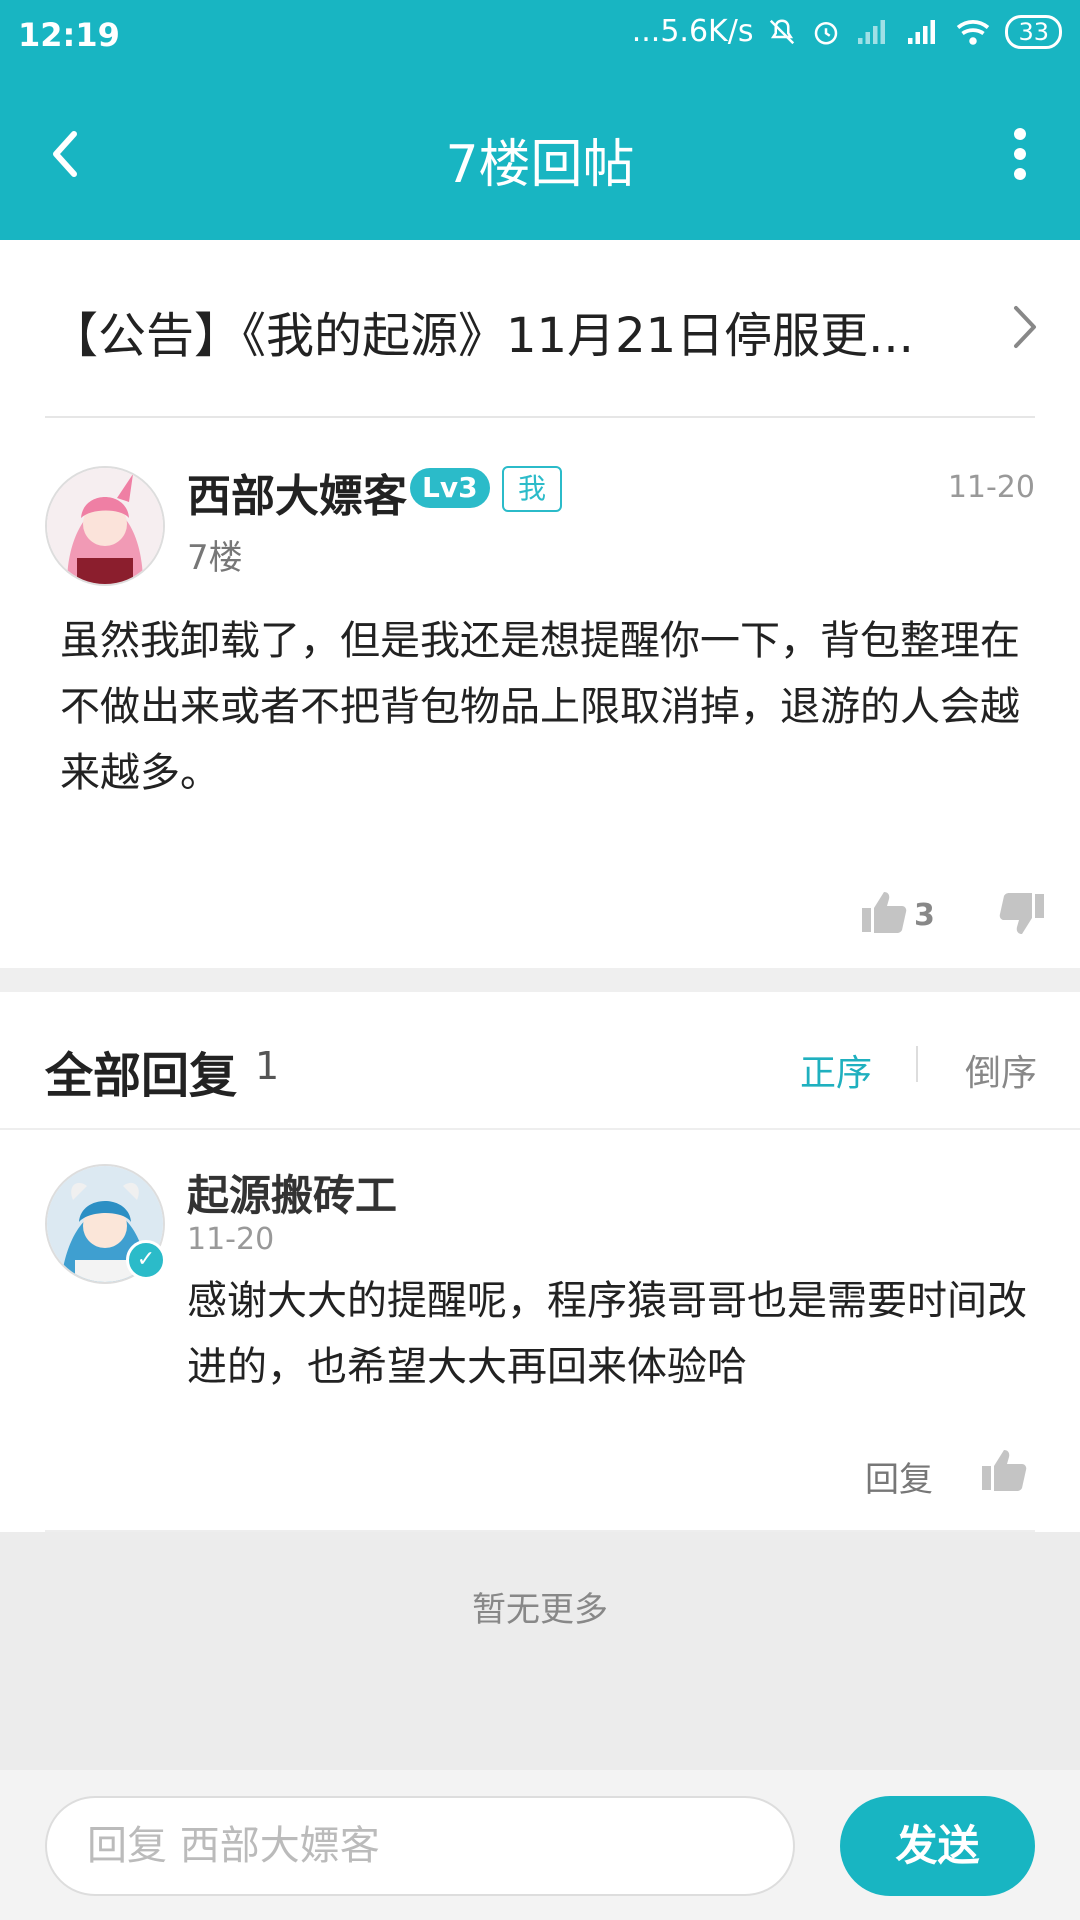 Image resolution: width=1080 pixels, height=1920 pixels. I want to click on more-vertical-icon, so click(1020, 154).